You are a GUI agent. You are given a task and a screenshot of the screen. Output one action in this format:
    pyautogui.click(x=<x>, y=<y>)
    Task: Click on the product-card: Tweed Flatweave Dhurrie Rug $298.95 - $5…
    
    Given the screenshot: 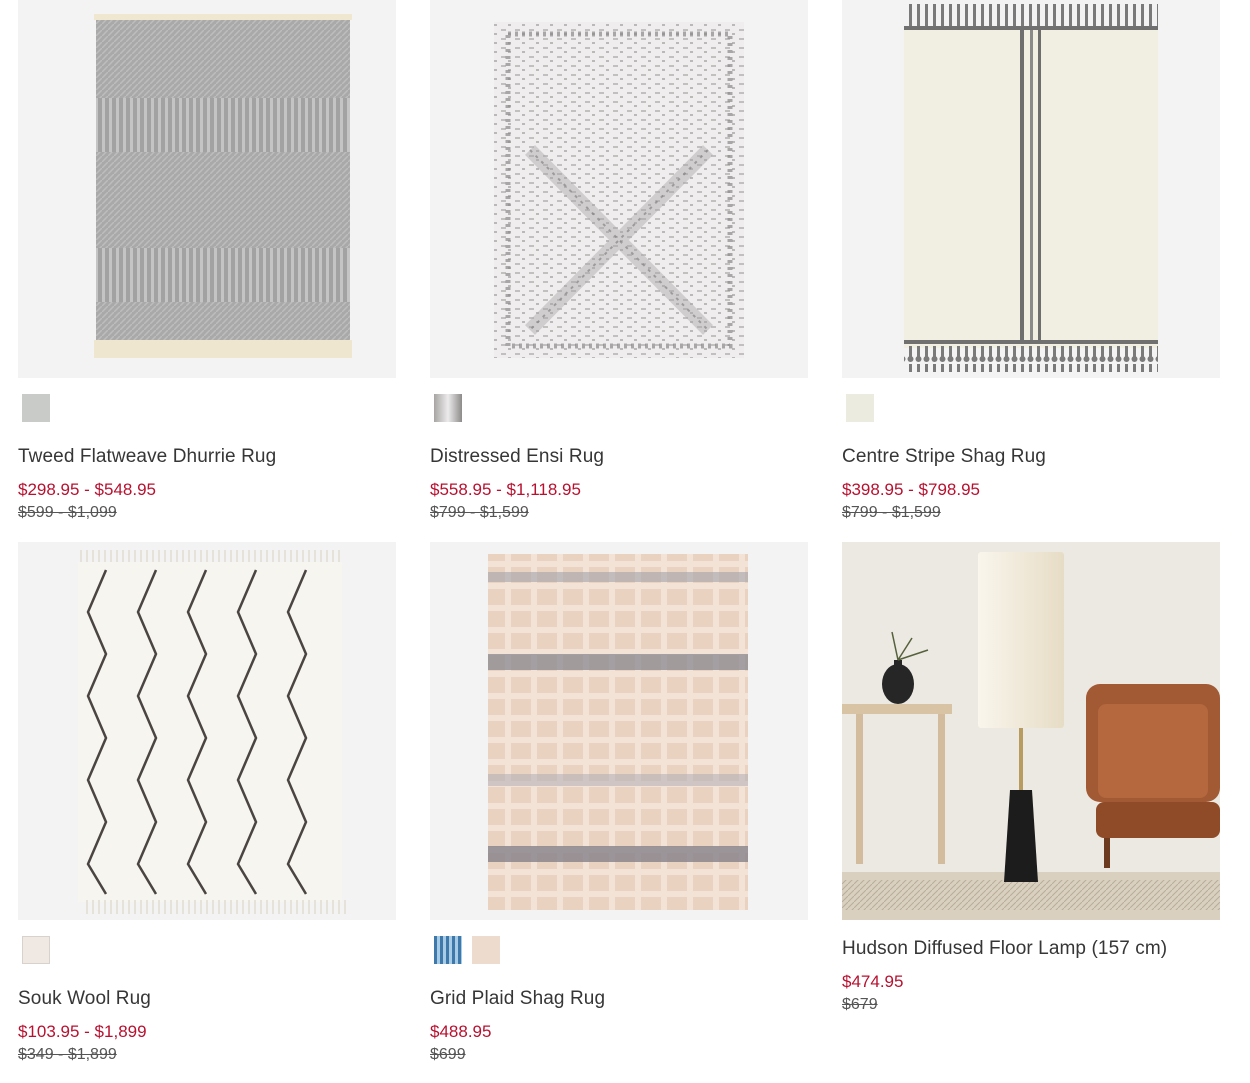 What is the action you would take?
    pyautogui.click(x=207, y=261)
    